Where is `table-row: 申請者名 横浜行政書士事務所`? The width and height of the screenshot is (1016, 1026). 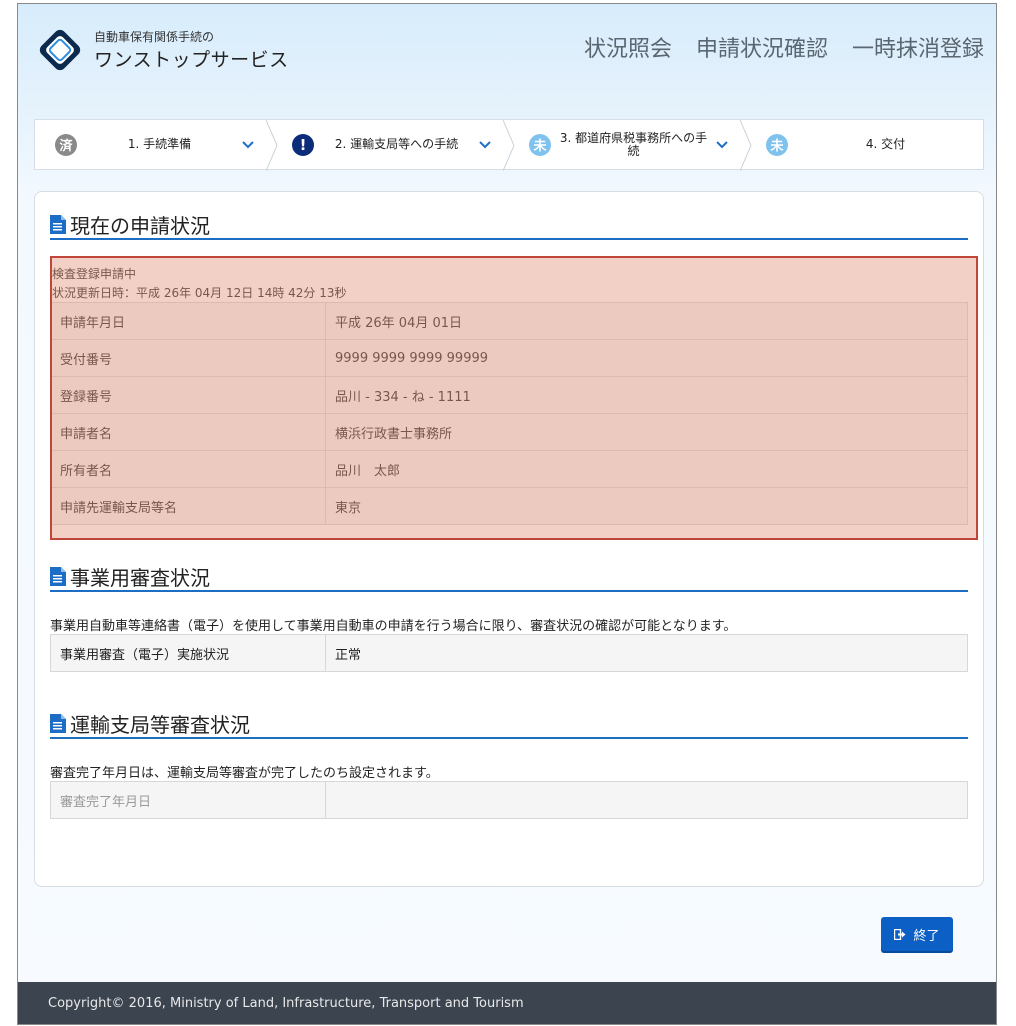 table-row: 申請者名 横浜行政書士事務所 is located at coordinates (509, 432).